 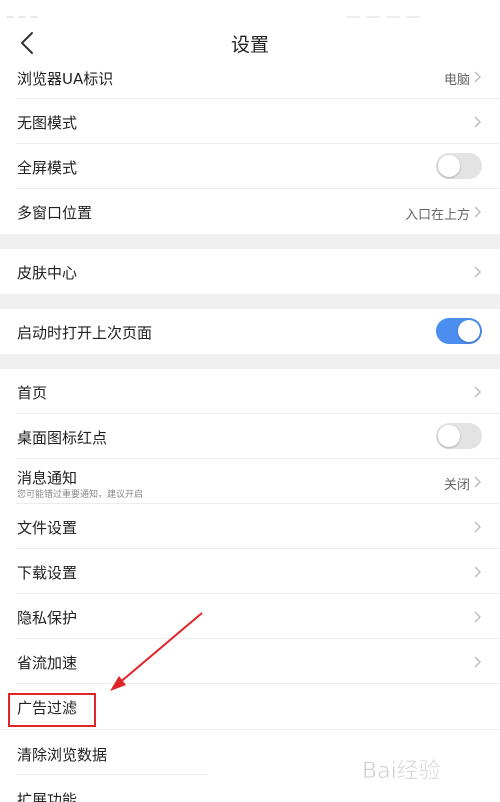 I want to click on setting-label: 多窗口位置, so click(x=55, y=213).